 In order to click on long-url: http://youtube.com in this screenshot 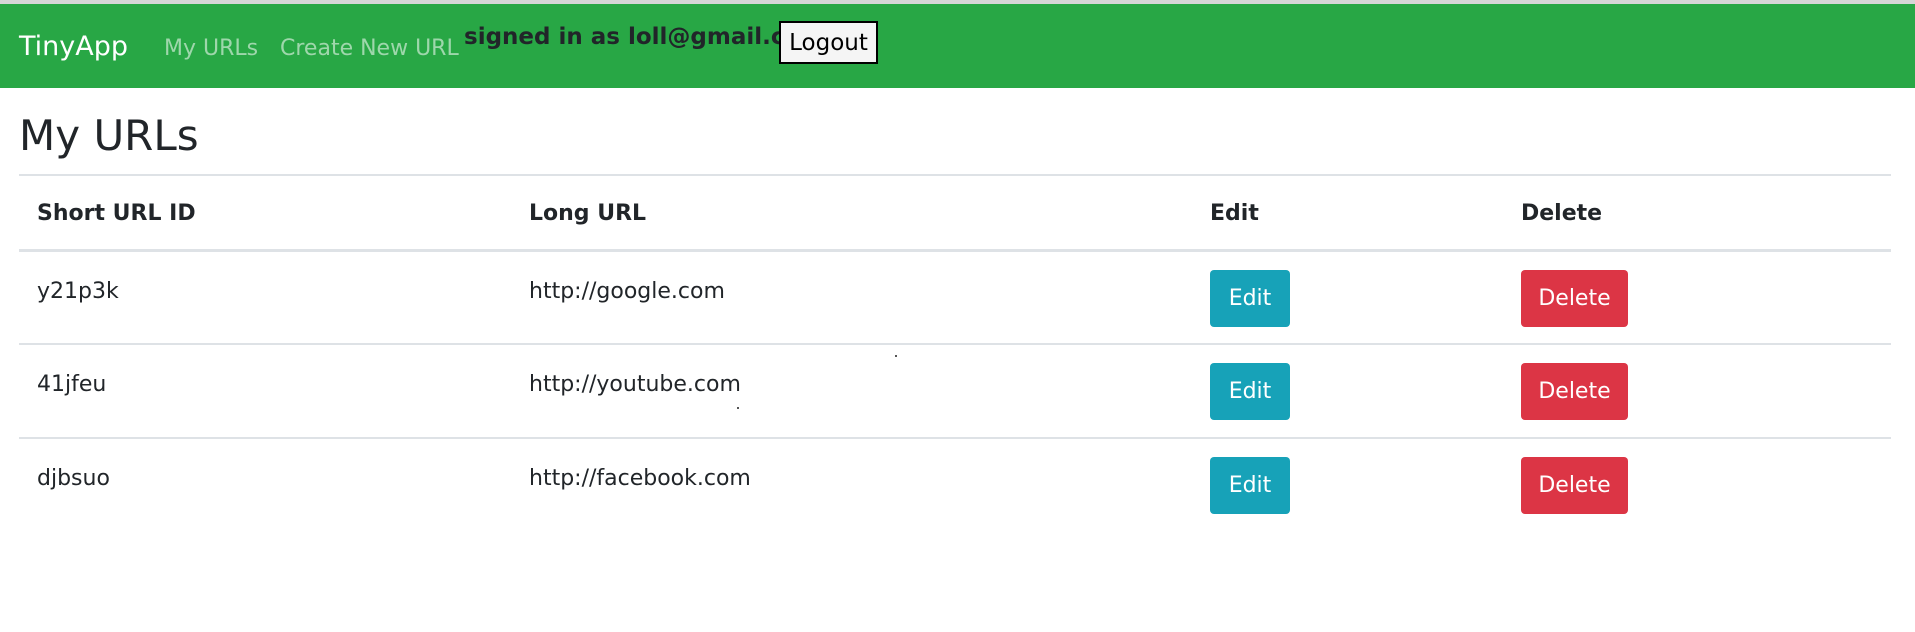, I will do `click(635, 384)`.